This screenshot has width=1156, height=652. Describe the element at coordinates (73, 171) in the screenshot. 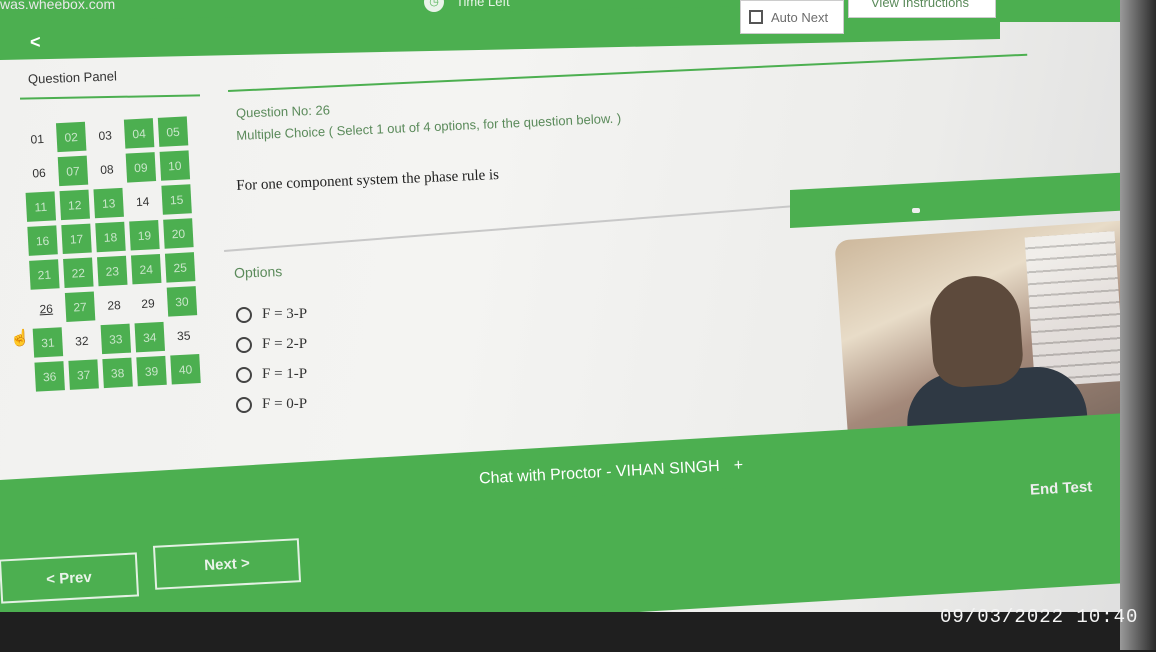

I see `question-cell-07: 07` at that location.